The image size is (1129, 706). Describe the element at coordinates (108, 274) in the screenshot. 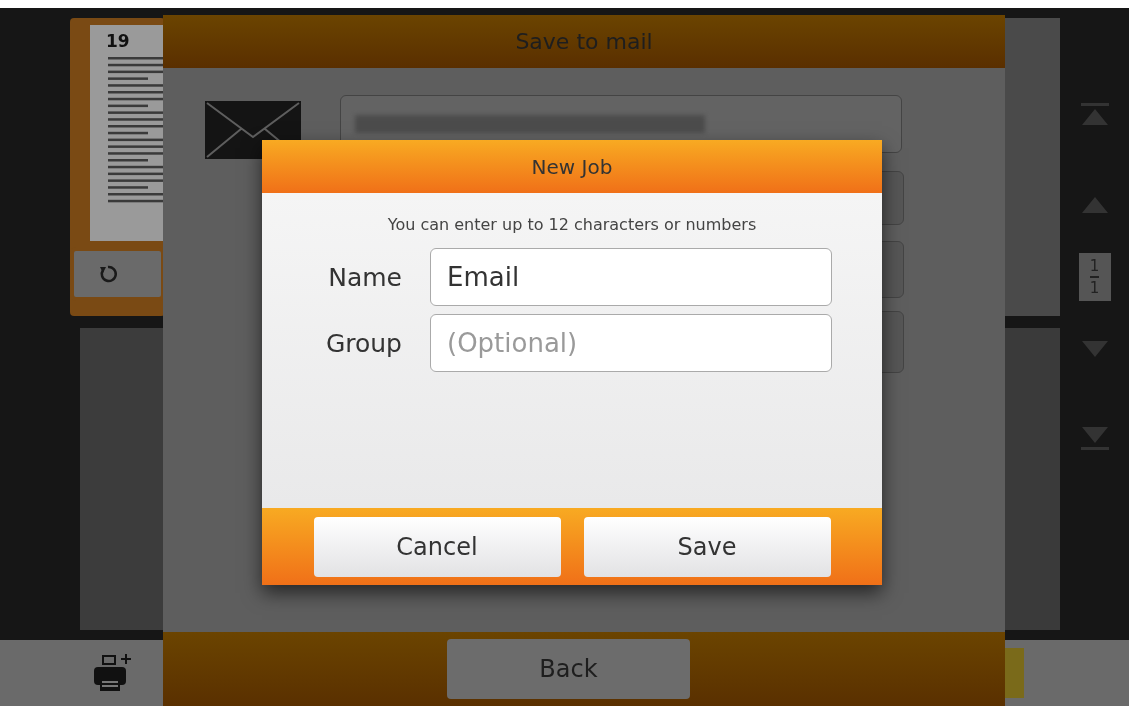

I see `rotate-icon` at that location.